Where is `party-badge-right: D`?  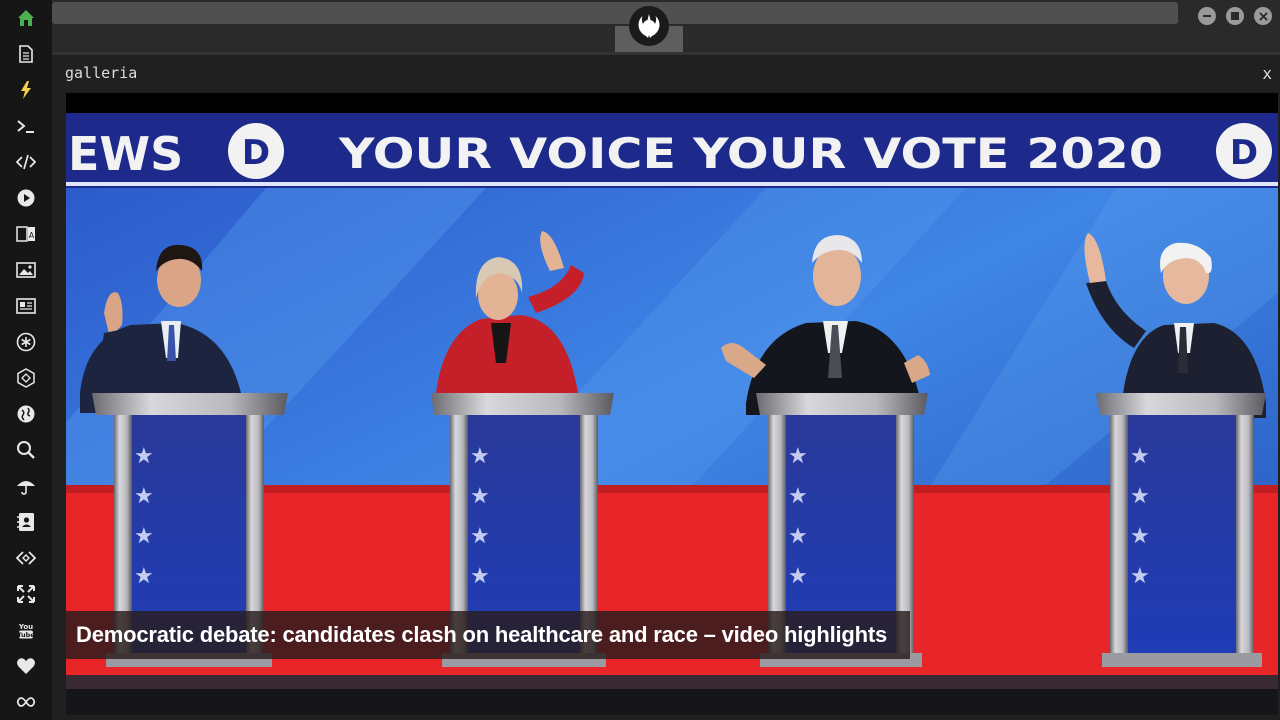
party-badge-right: D is located at coordinates (1244, 153).